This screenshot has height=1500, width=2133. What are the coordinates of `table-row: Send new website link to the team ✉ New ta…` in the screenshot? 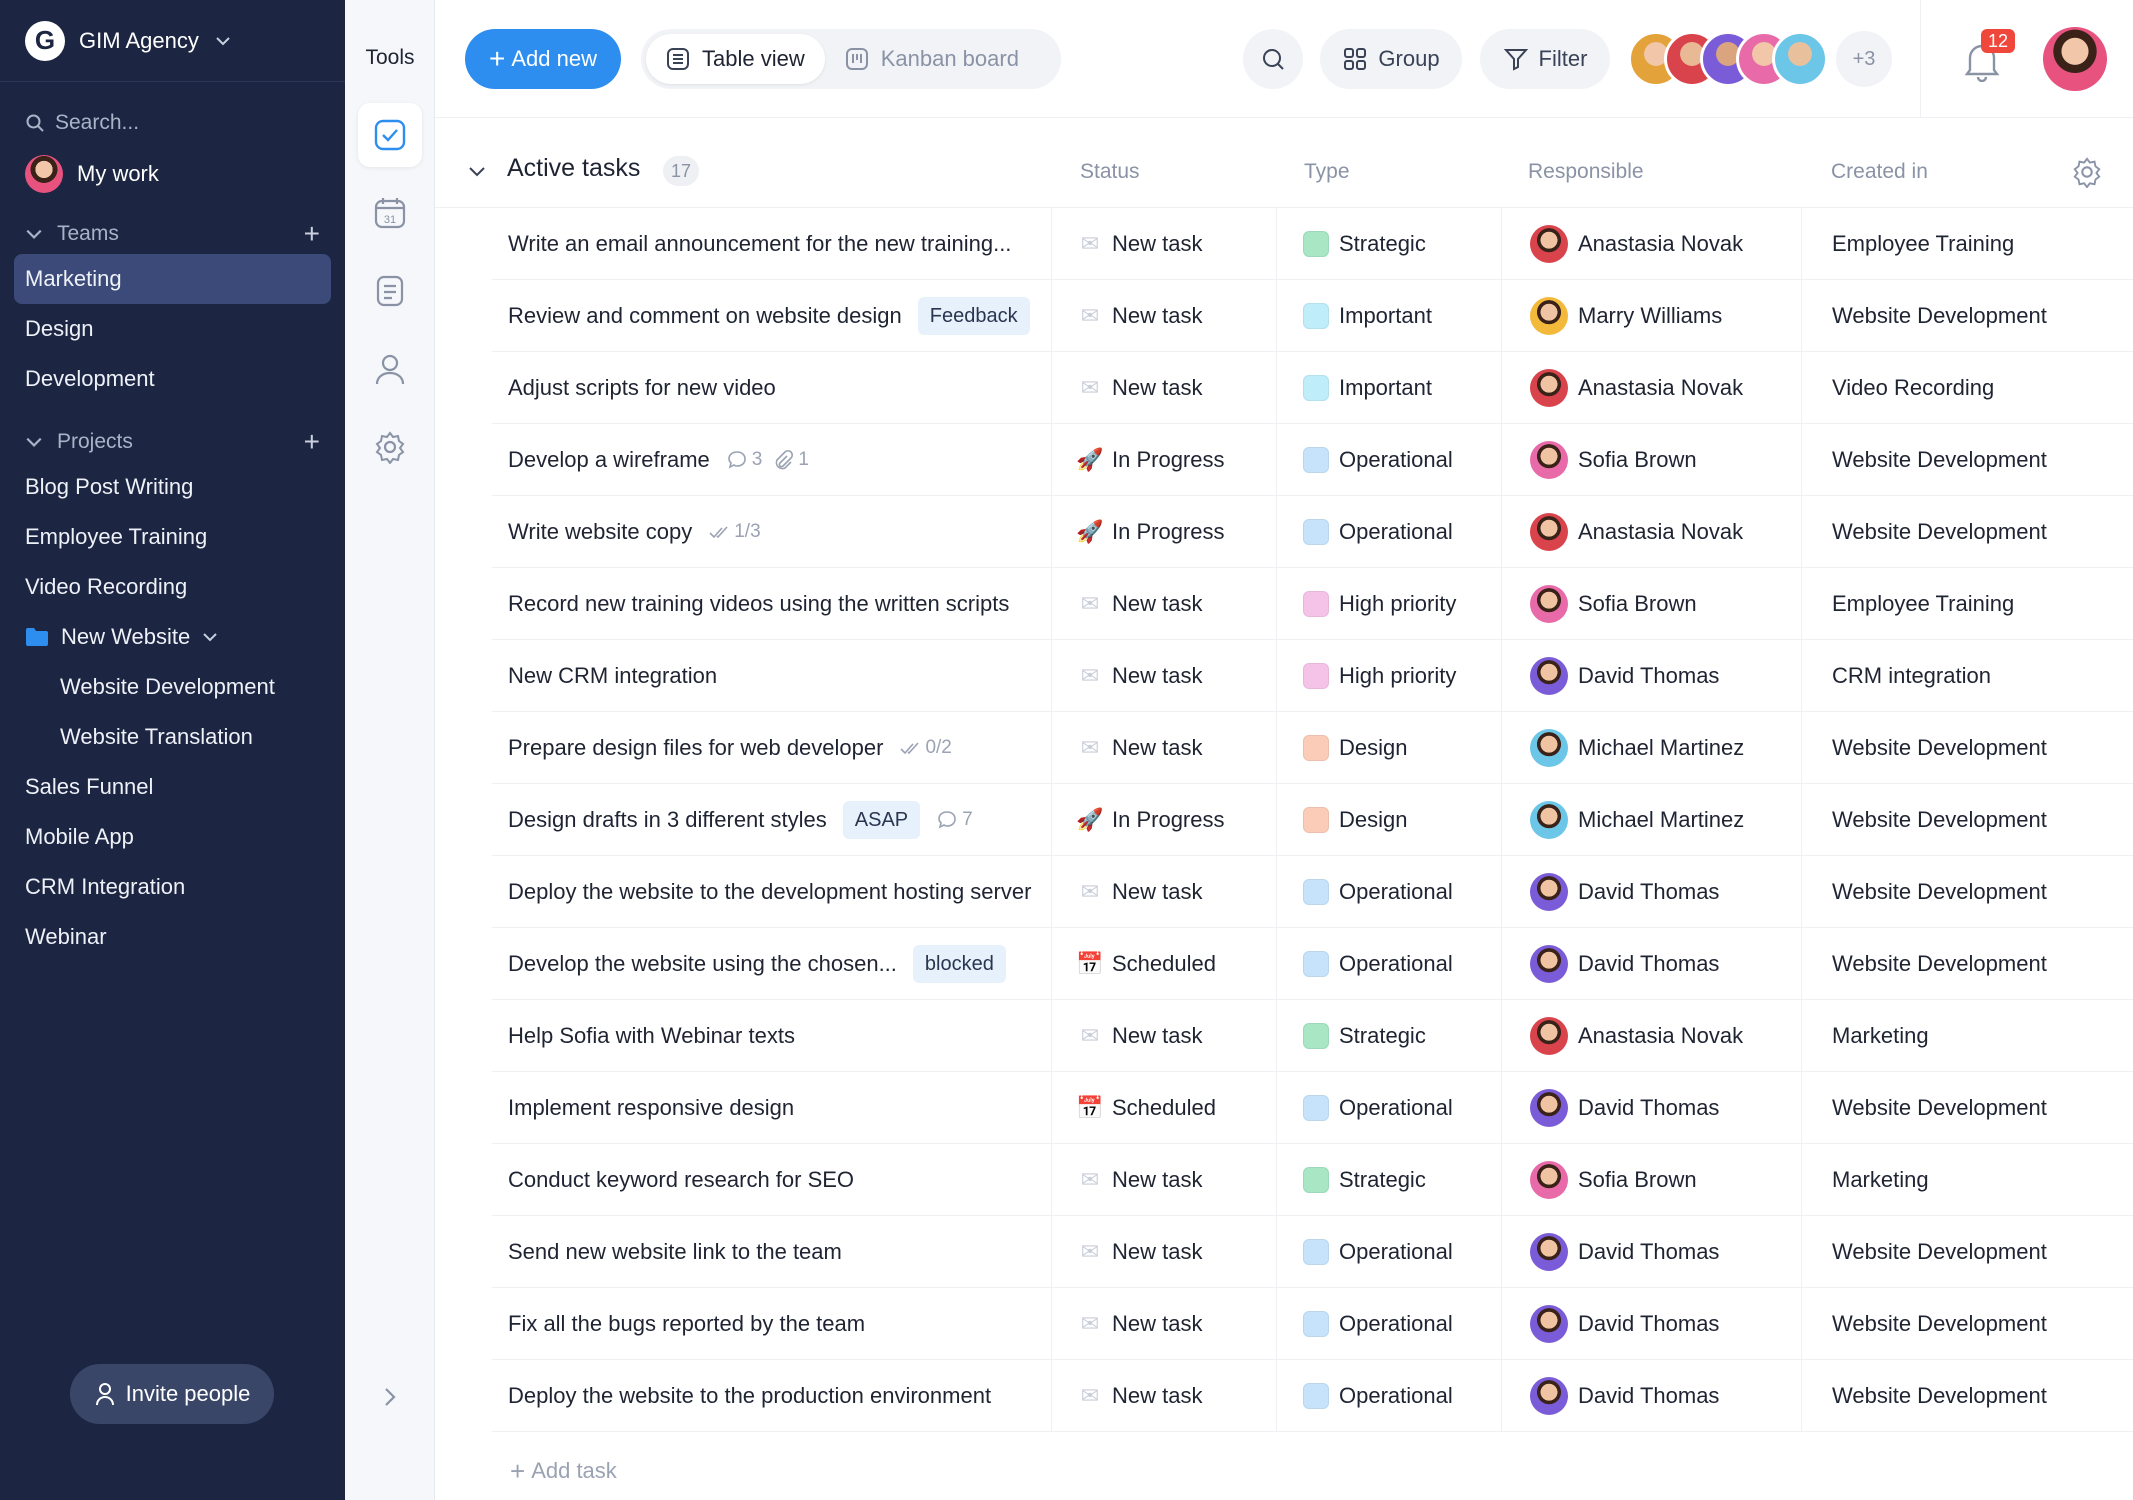 It's located at (1312, 1252).